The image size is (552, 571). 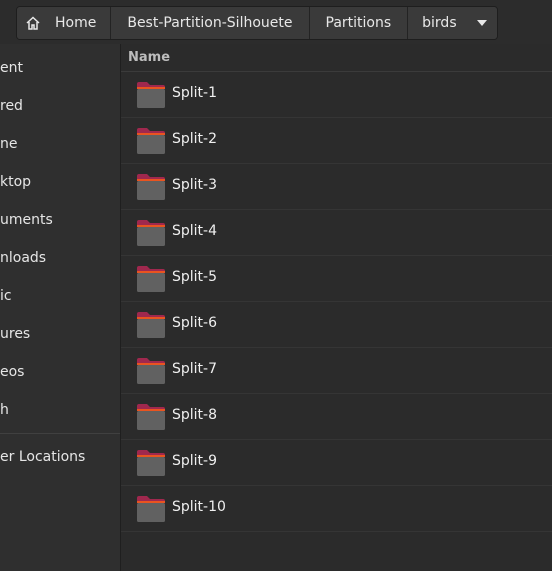 I want to click on sidebar-item-desktop: ktop, so click(x=60, y=182).